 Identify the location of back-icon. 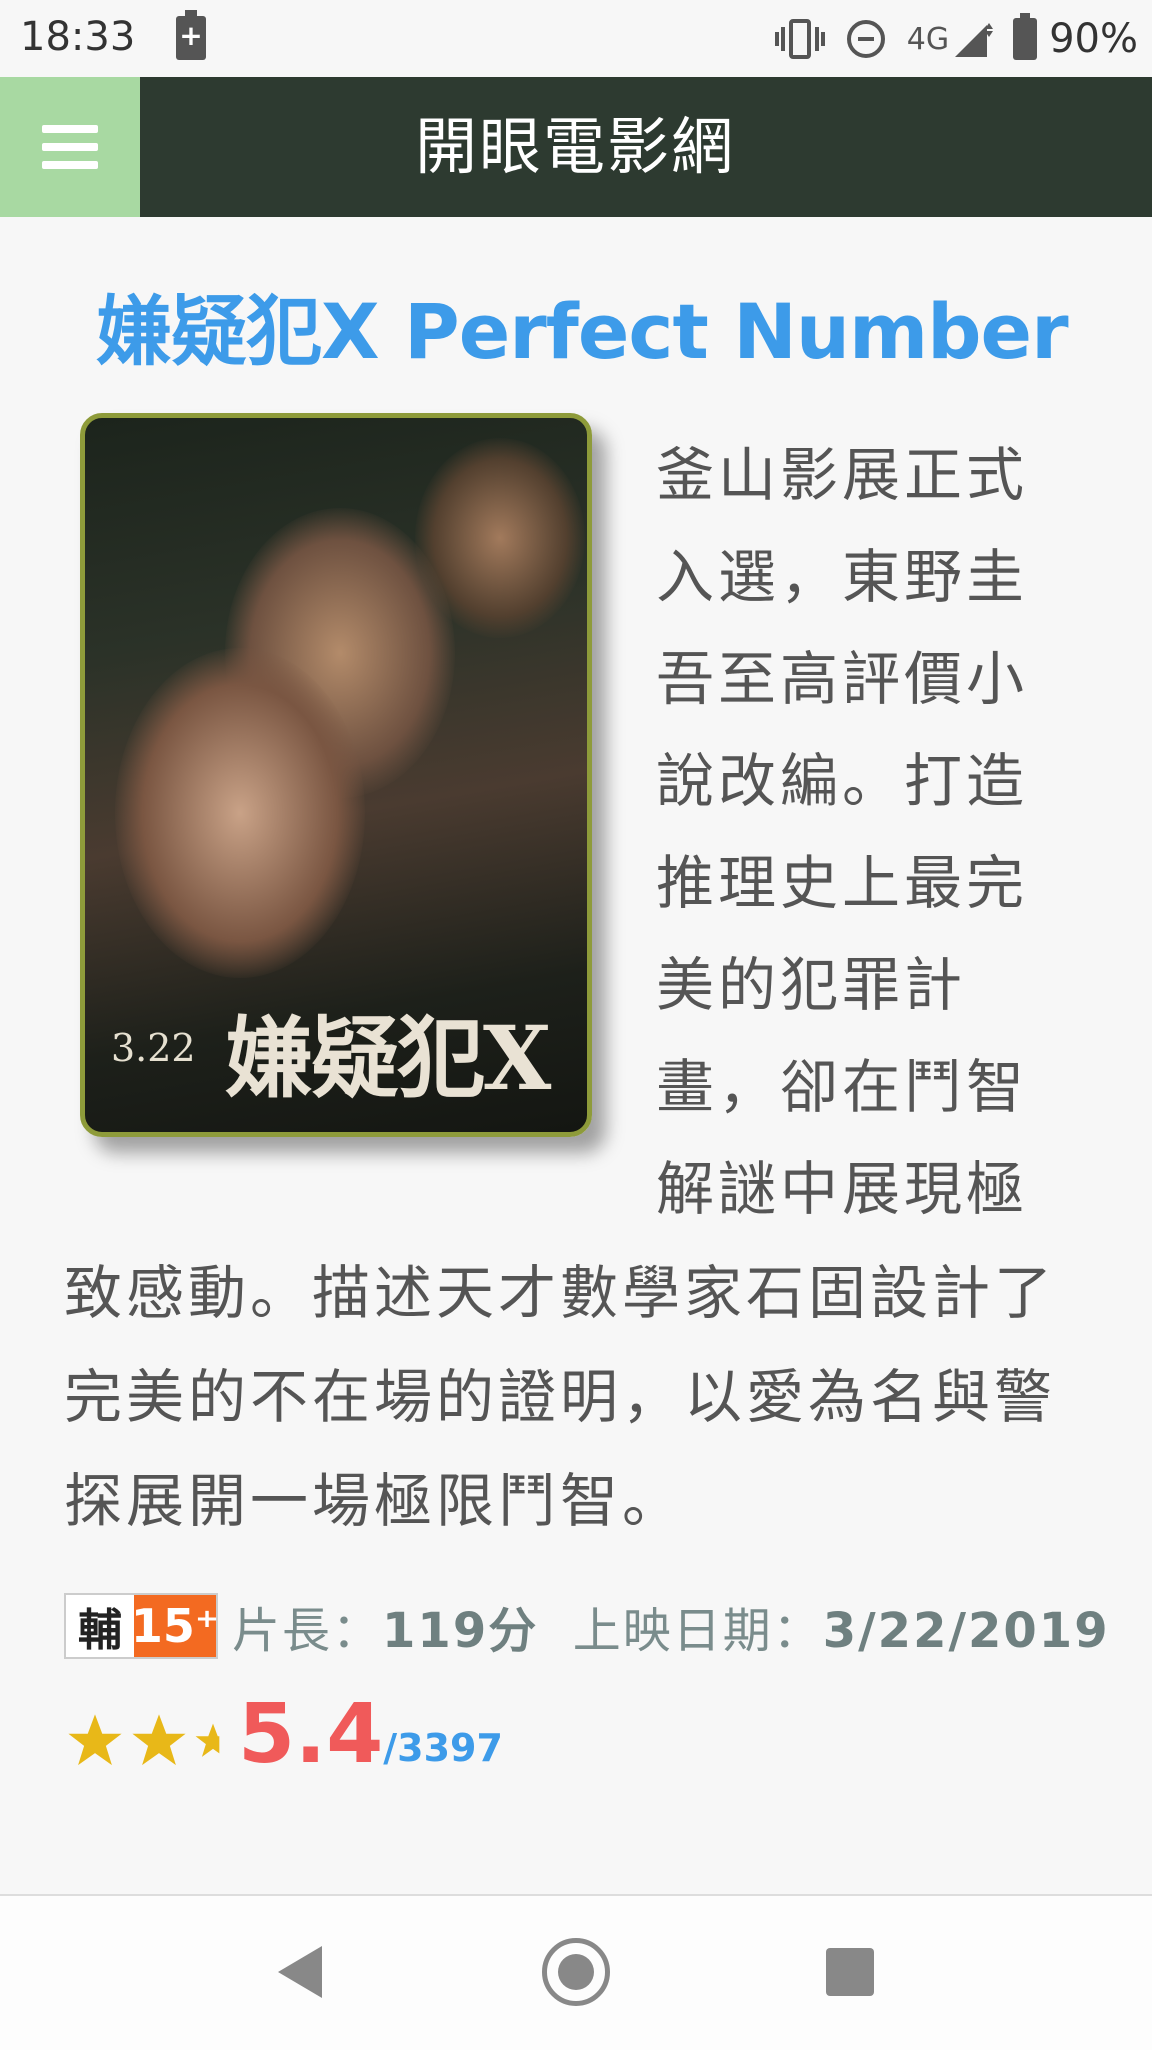
(300, 1972).